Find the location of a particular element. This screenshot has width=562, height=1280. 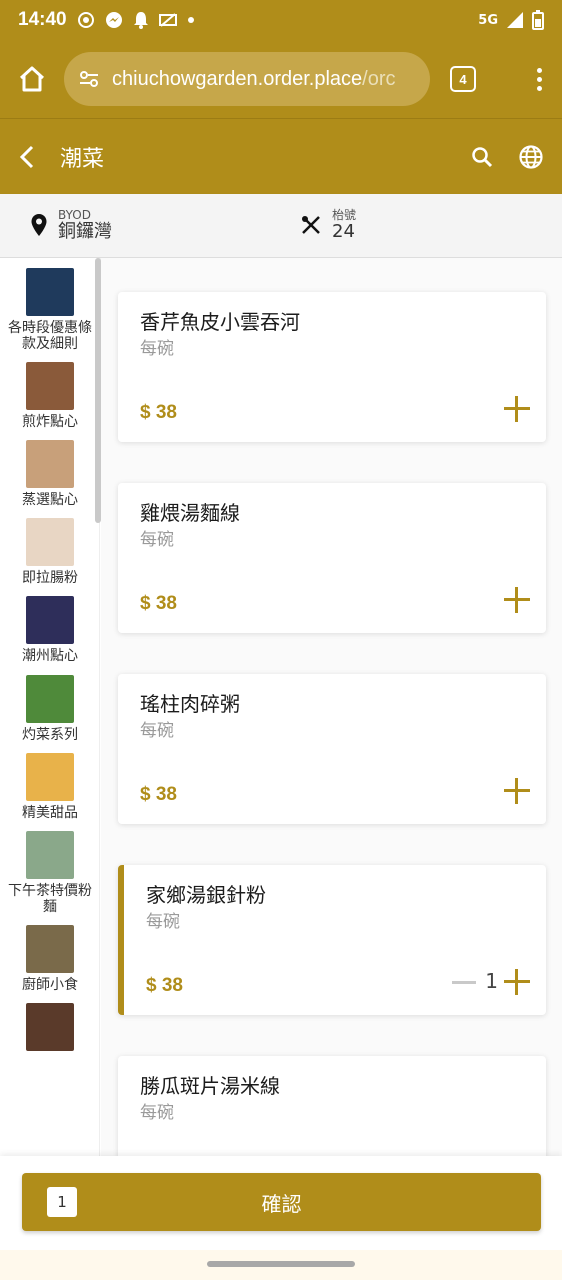

cart-count-badge: 1 is located at coordinates (62, 1202).